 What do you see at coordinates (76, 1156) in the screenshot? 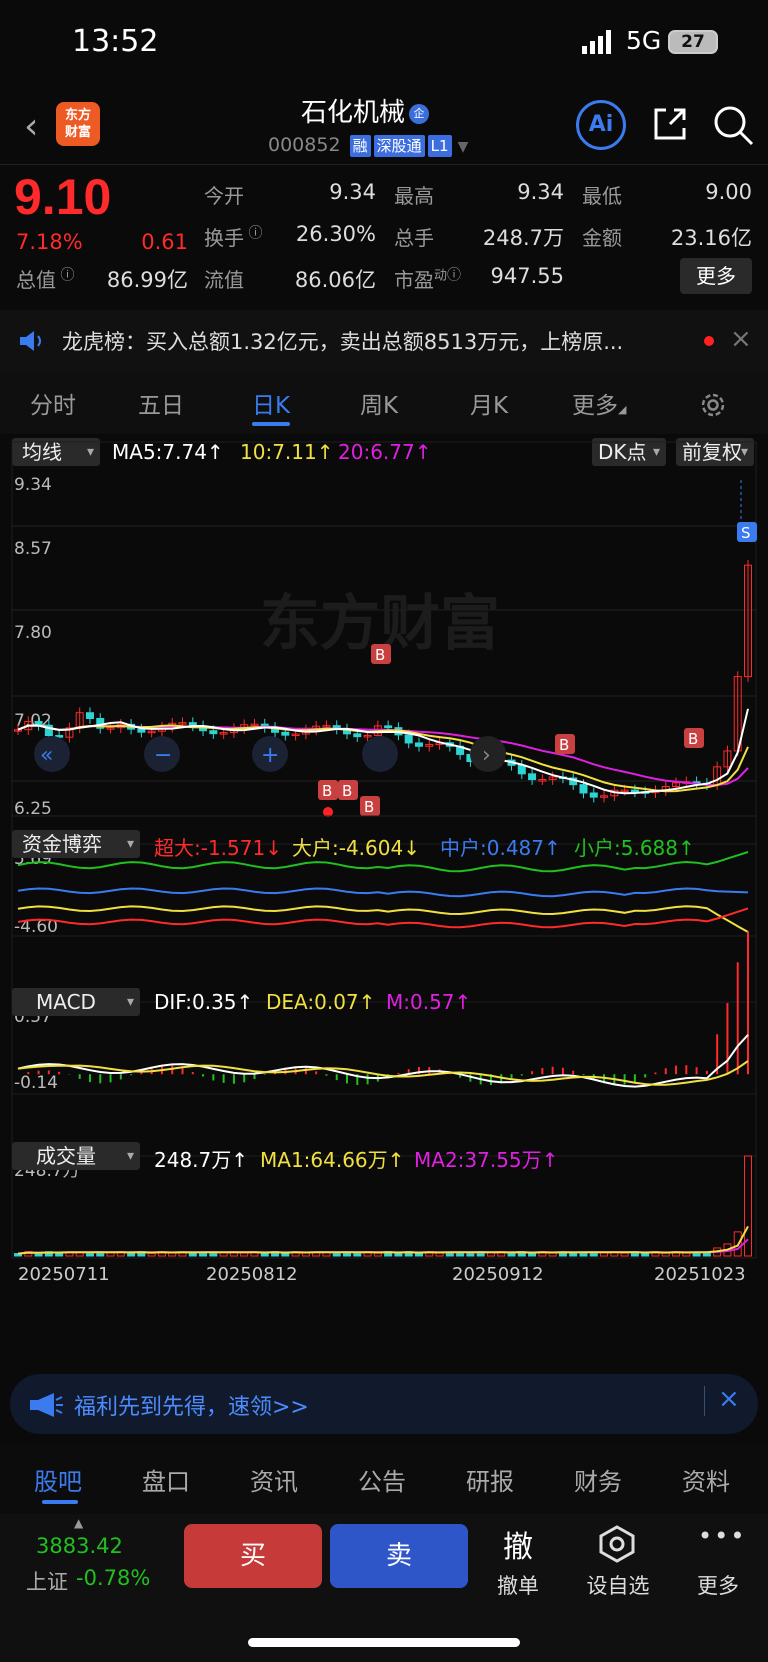
I see `volume-selector: 成交量` at bounding box center [76, 1156].